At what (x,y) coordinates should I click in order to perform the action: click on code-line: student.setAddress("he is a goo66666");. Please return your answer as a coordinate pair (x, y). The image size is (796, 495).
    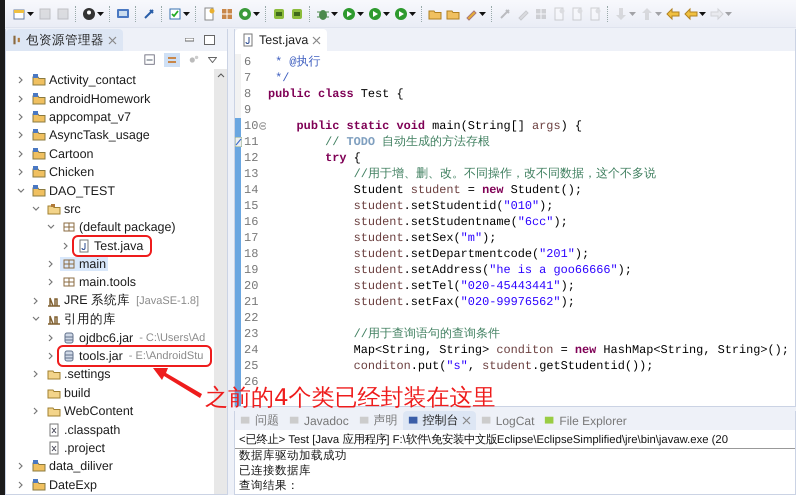
    Looking at the image, I should click on (492, 270).